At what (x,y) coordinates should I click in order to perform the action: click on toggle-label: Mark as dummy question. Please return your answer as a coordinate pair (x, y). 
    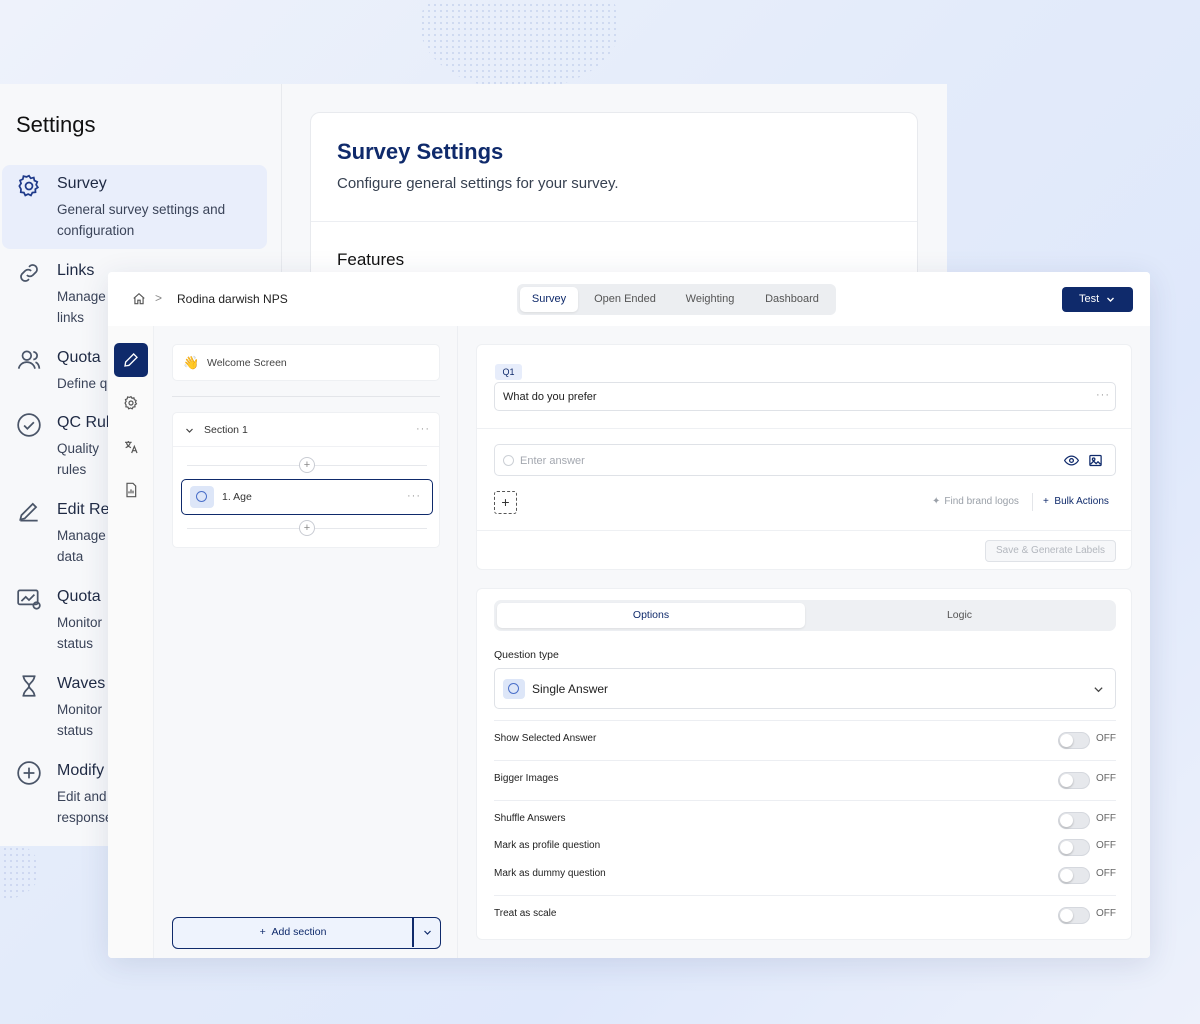
    Looking at the image, I should click on (550, 873).